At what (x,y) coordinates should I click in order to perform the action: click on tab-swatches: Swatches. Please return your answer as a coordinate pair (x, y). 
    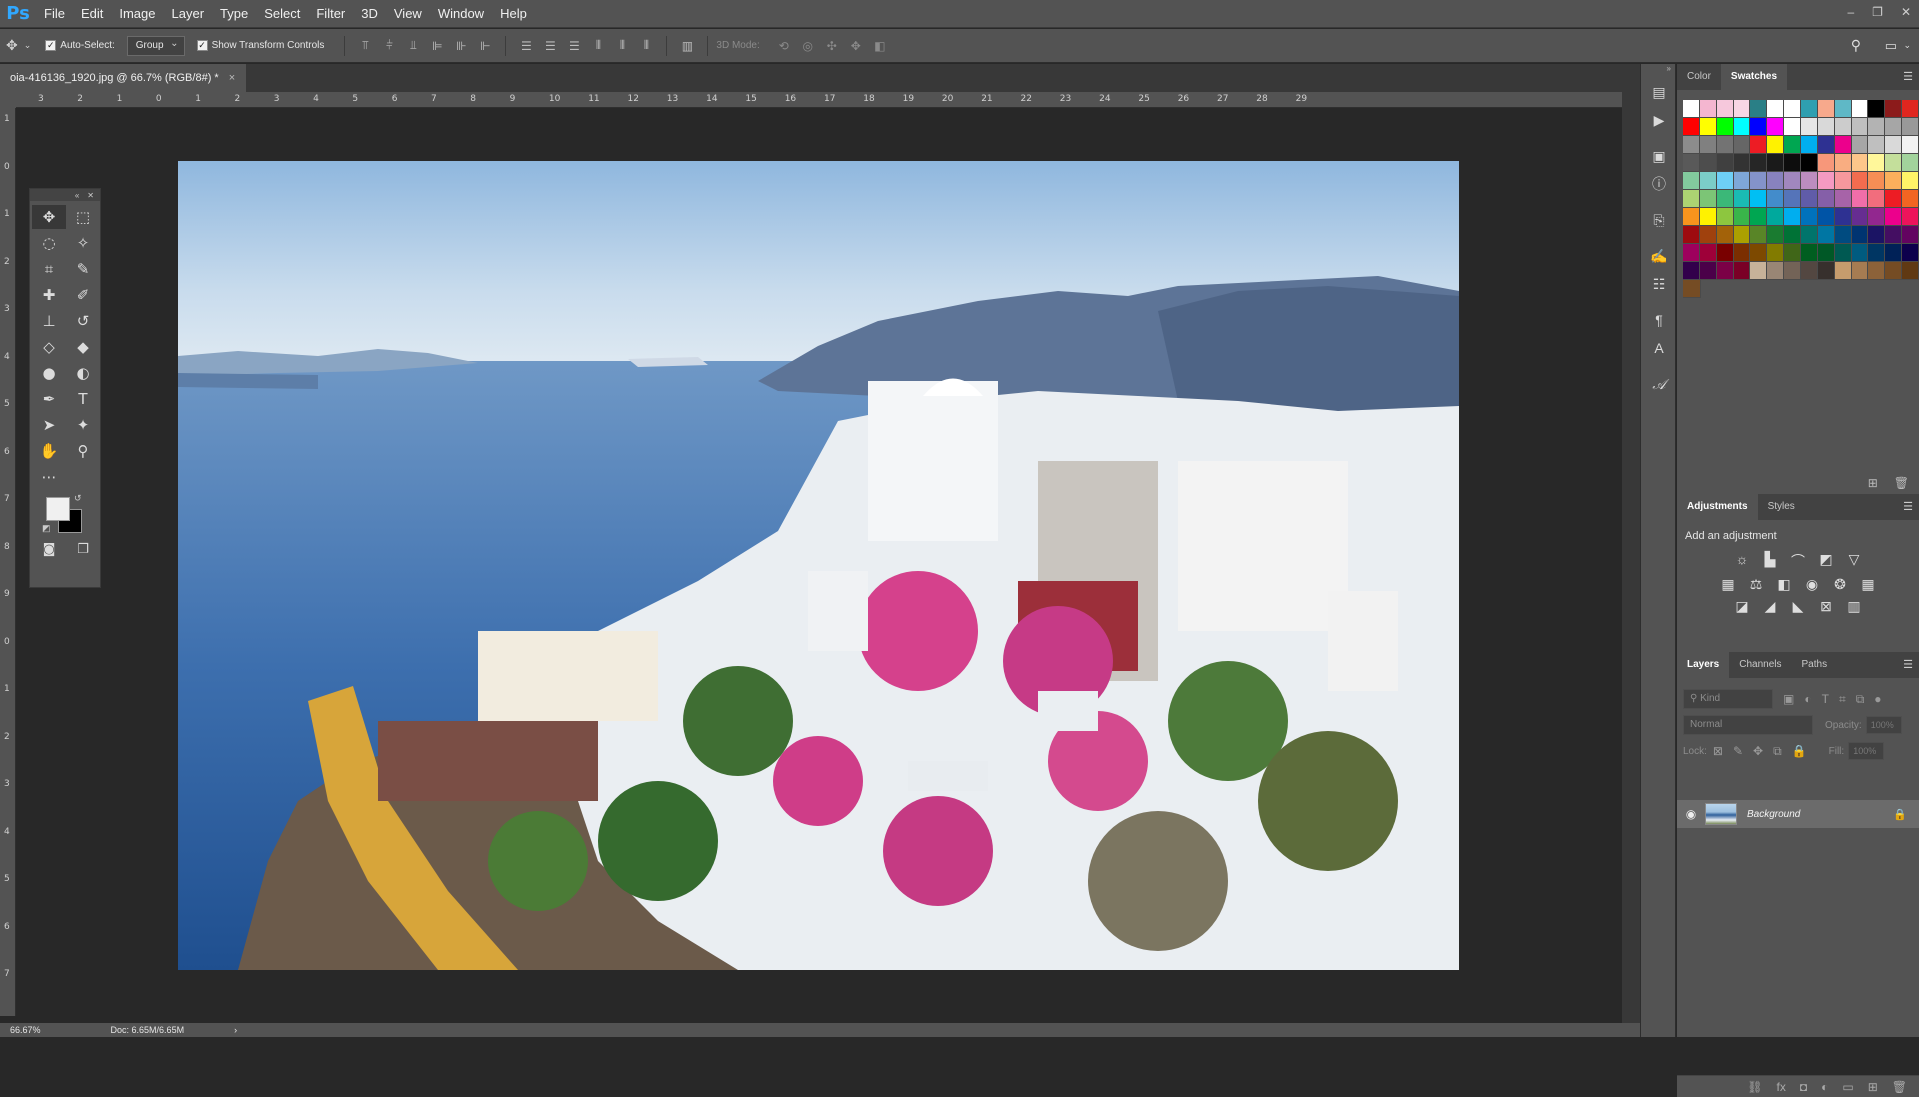
    Looking at the image, I should click on (1754, 77).